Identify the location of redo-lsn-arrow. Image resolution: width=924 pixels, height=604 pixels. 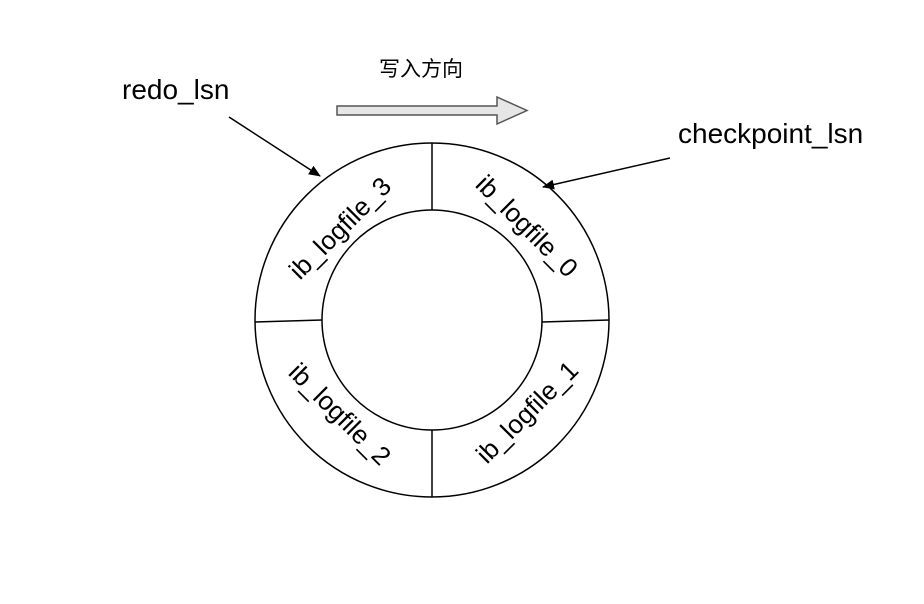
(274, 146).